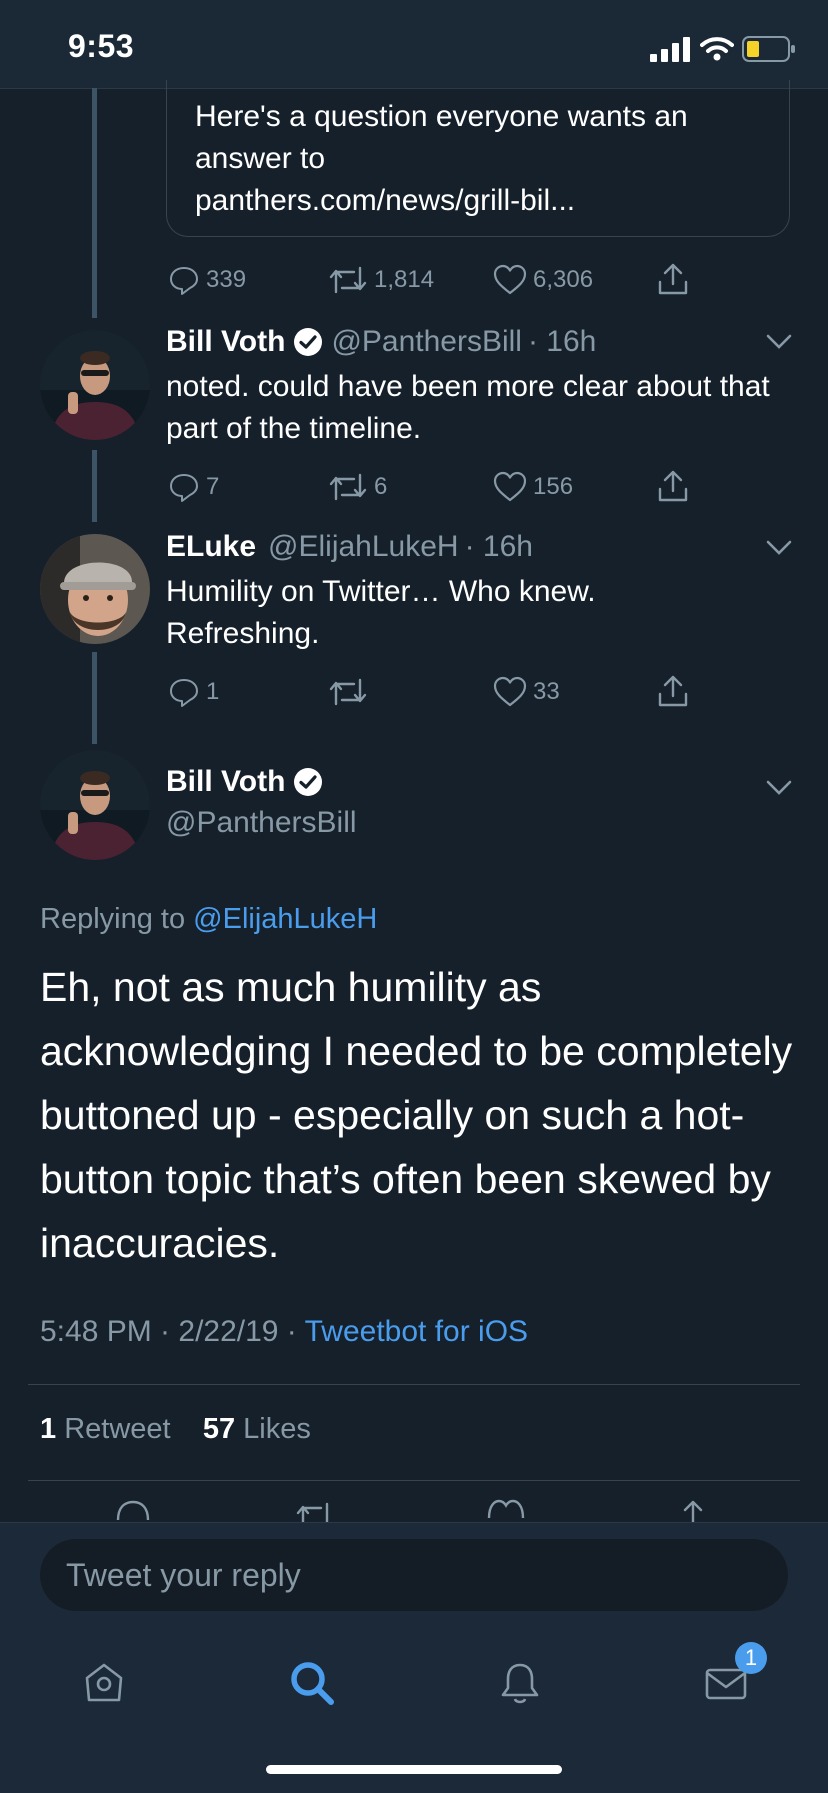 The image size is (828, 1793). Describe the element at coordinates (213, 691) in the screenshot. I see `reply-count: 1` at that location.